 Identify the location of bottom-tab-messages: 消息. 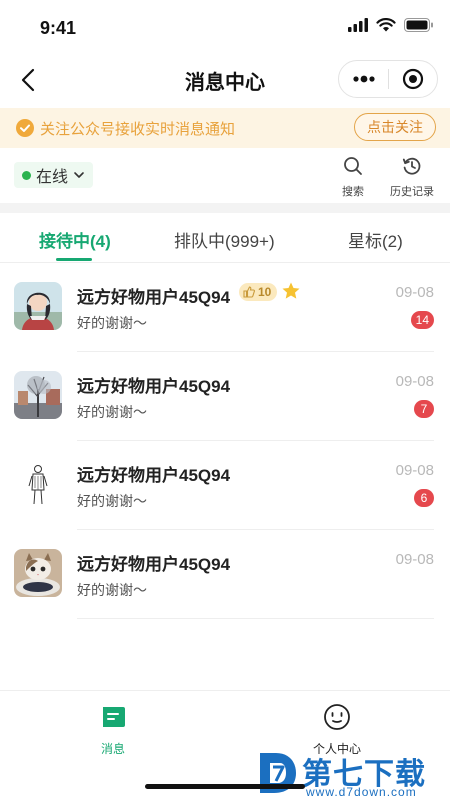
(113, 730).